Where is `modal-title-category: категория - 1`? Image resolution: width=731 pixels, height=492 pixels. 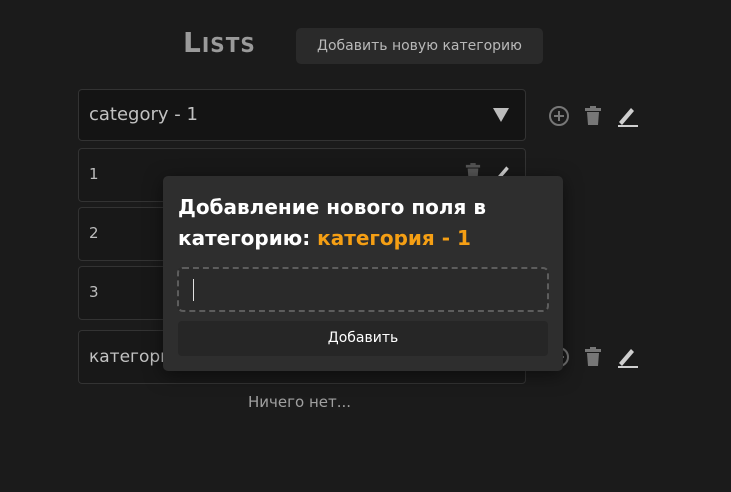
modal-title-category: категория - 1 is located at coordinates (394, 238).